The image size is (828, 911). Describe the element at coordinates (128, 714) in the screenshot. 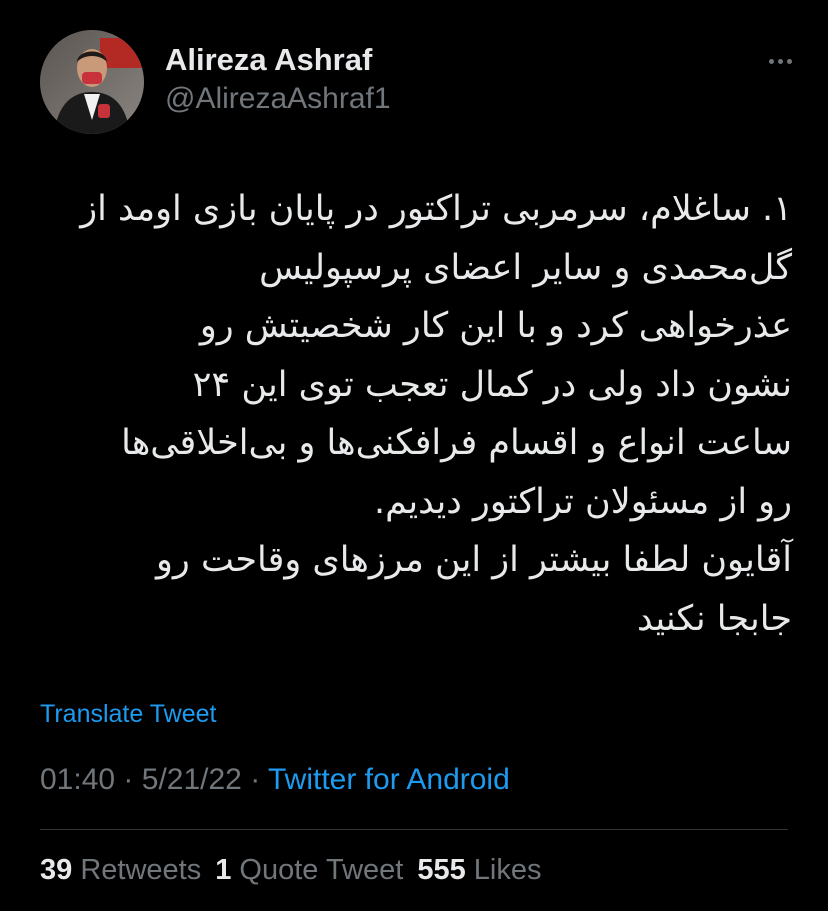

I see `translate-tweet-link: Translate Tweet` at that location.